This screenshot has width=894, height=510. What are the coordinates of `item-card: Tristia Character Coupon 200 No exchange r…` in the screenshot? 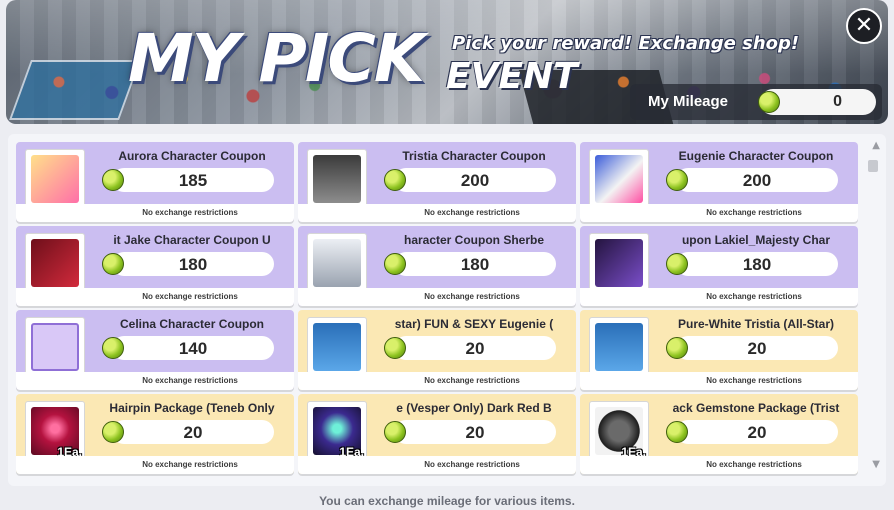 It's located at (437, 182).